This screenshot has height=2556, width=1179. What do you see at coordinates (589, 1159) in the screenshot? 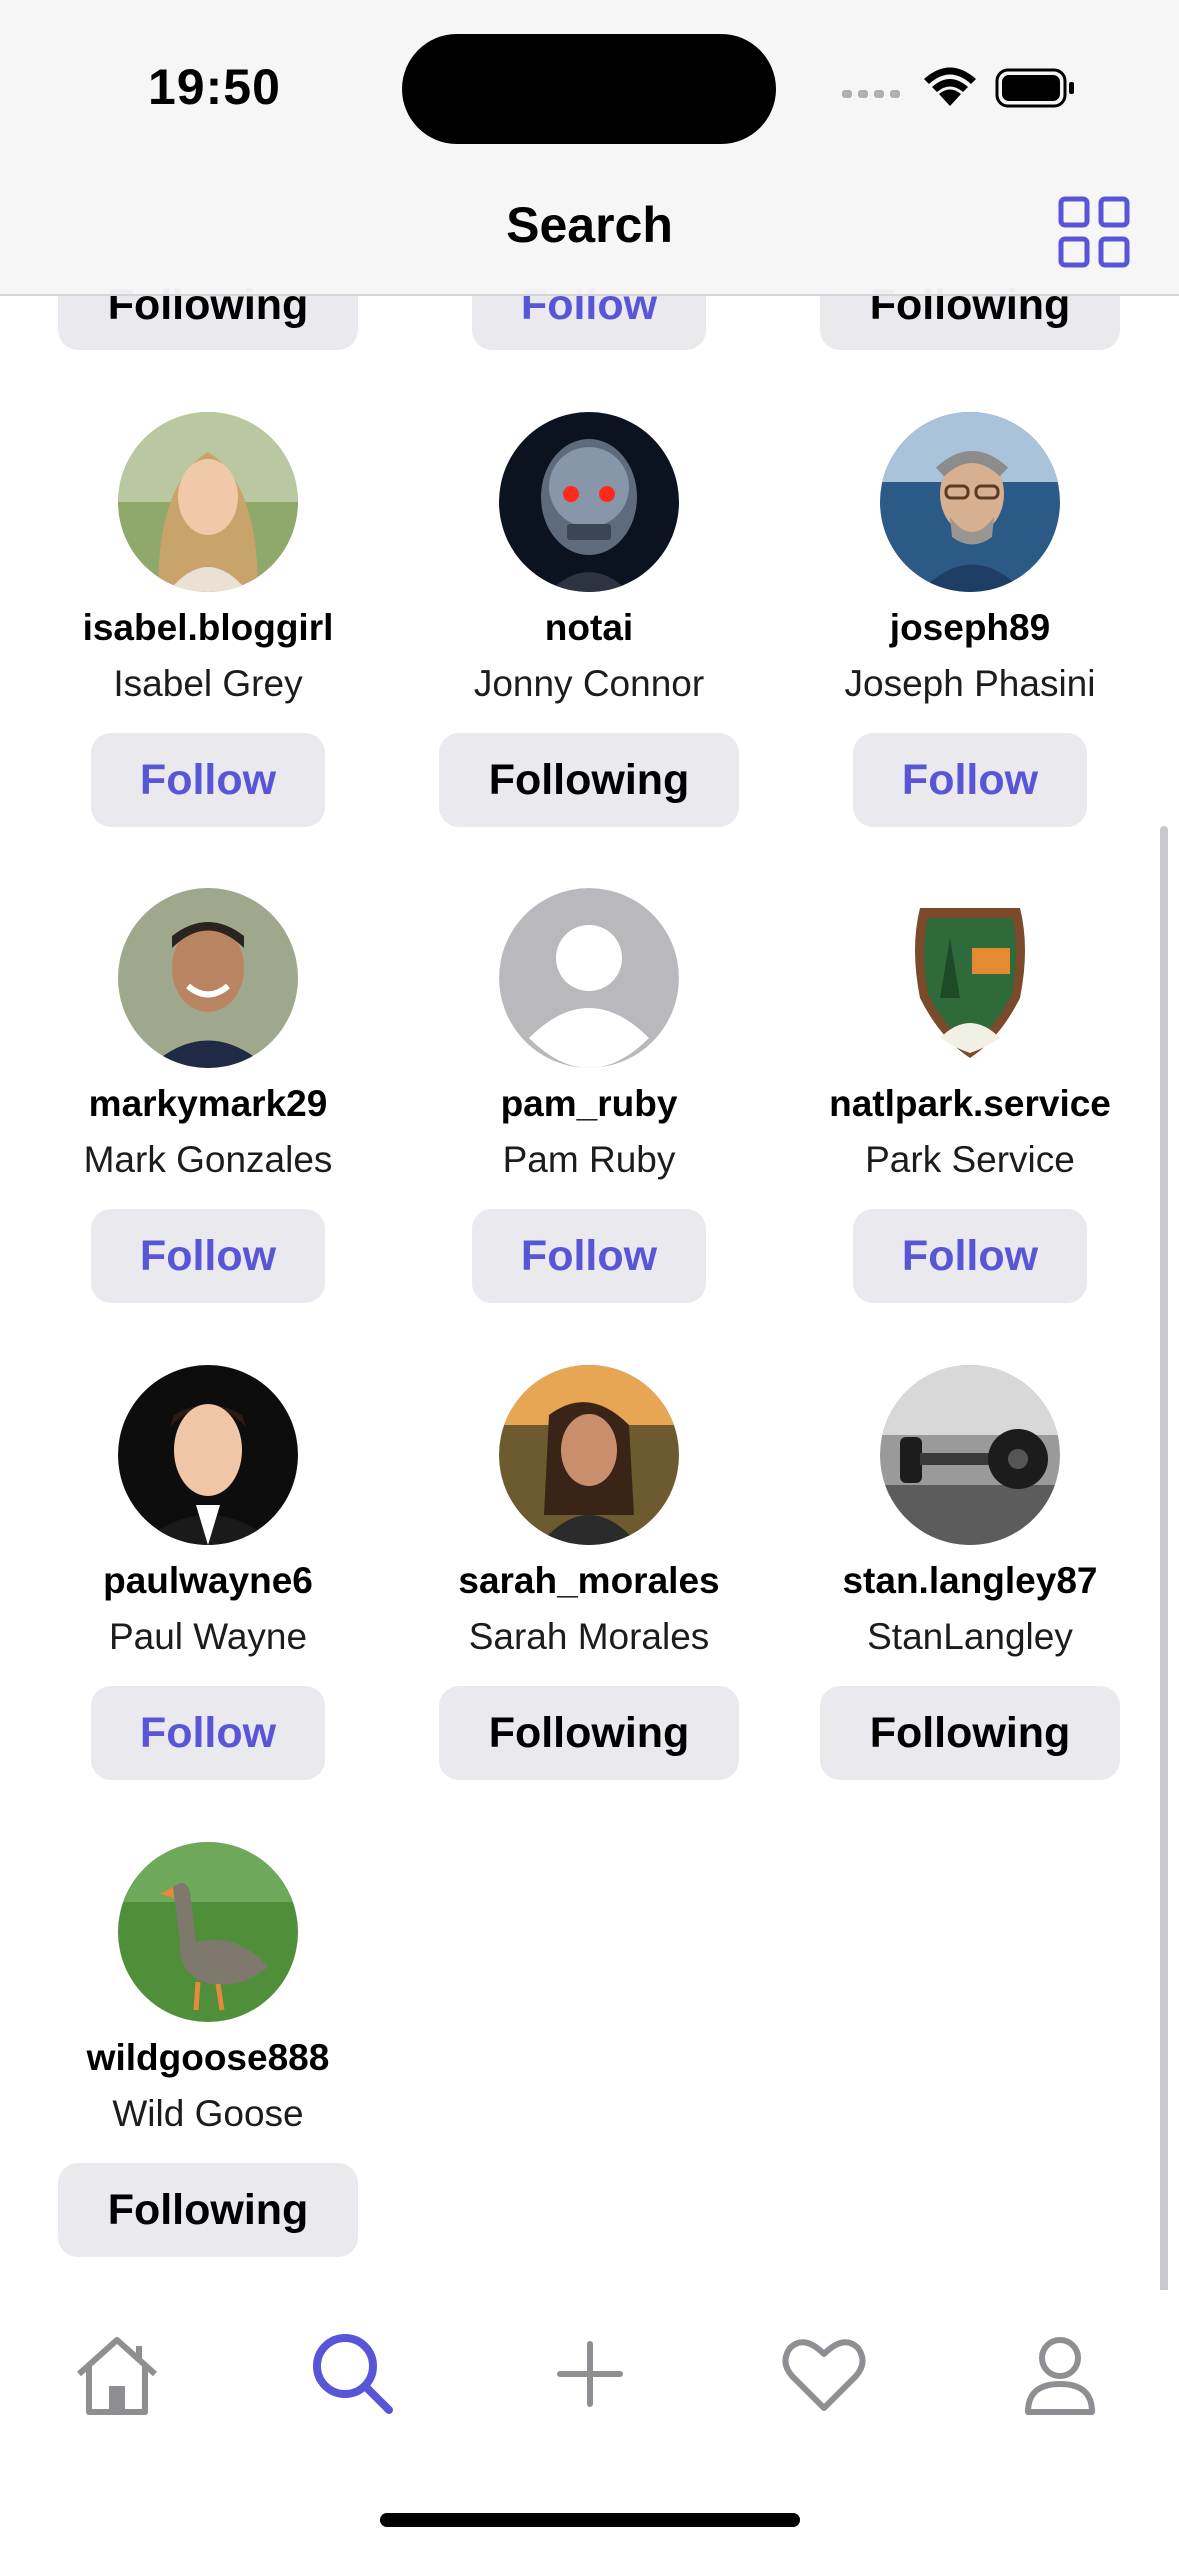
I see `display-name: Pam Ruby` at bounding box center [589, 1159].